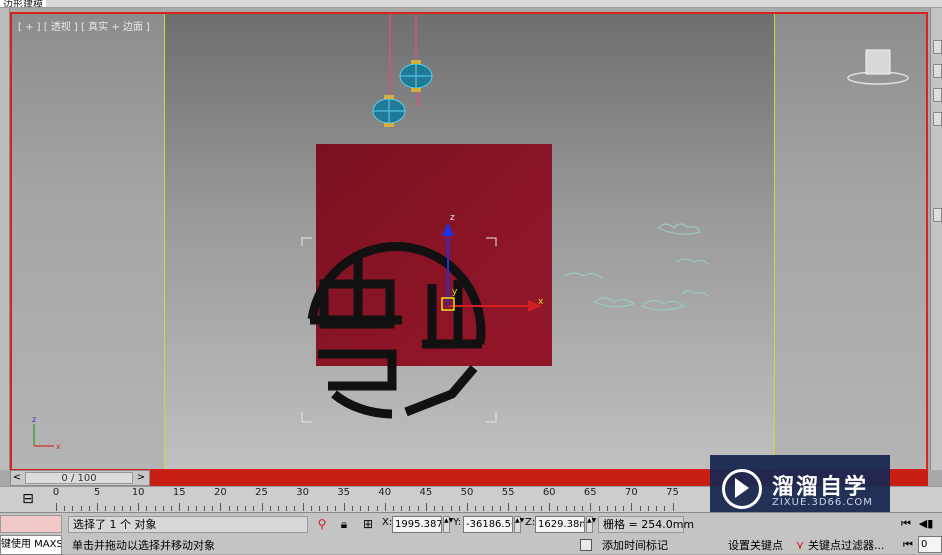 The image size is (942, 555). What do you see at coordinates (302, 492) in the screenshot?
I see `frame-tick-label: 30` at bounding box center [302, 492].